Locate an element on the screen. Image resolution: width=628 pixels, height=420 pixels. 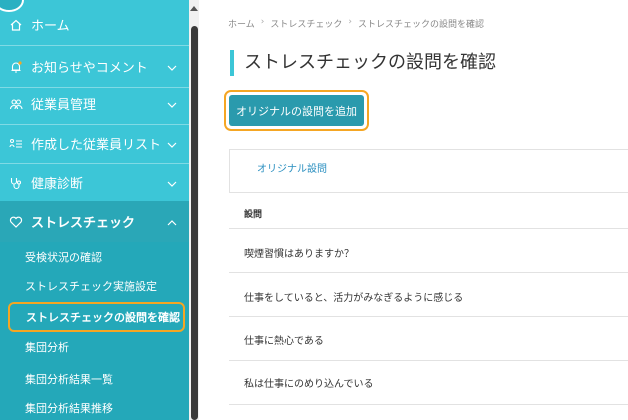
breadcrumb: ホーム › ストレスチェック › ストレスチェックの設問を確認 is located at coordinates (356, 23).